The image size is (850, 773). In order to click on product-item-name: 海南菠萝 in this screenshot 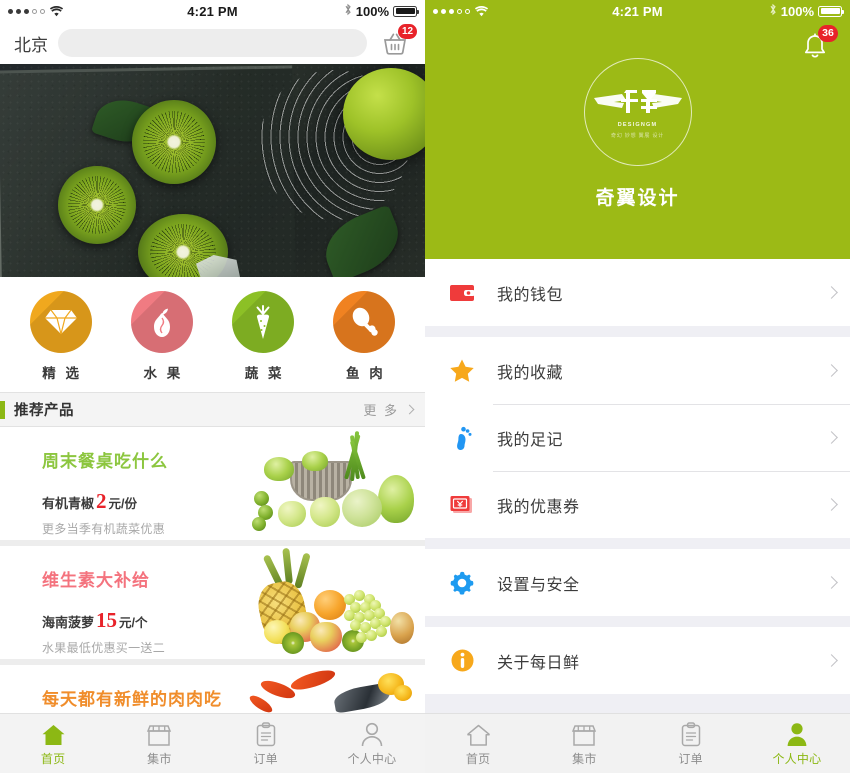, I will do `click(68, 622)`.